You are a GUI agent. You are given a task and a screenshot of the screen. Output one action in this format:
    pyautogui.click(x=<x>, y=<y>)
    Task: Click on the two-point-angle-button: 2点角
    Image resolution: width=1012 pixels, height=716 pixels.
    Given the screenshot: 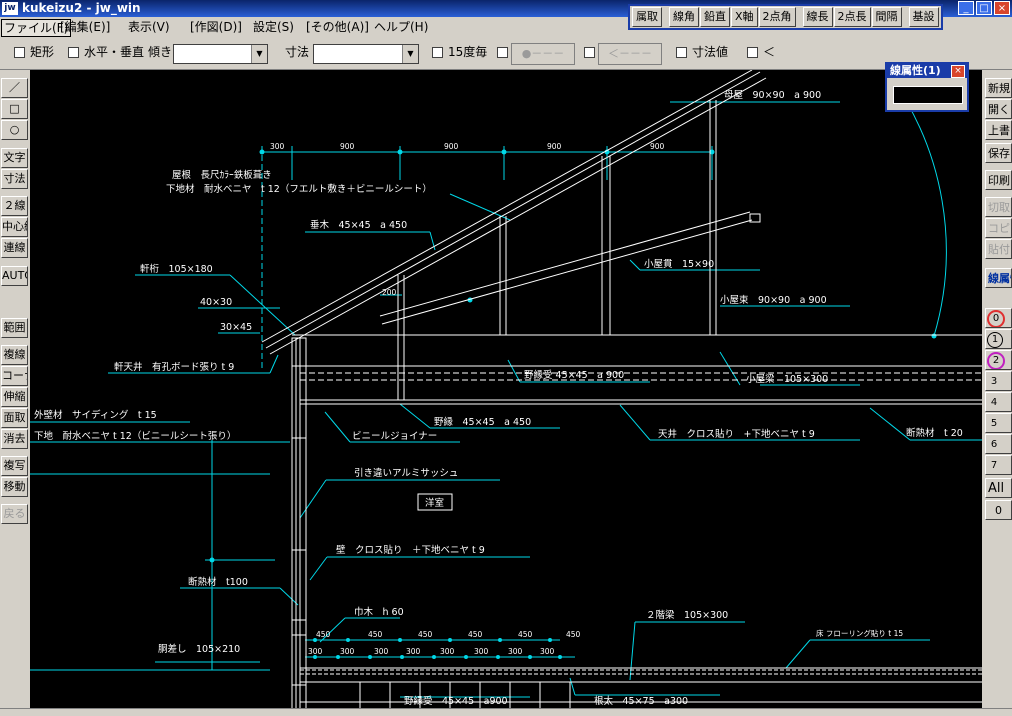 What is the action you would take?
    pyautogui.click(x=777, y=17)
    